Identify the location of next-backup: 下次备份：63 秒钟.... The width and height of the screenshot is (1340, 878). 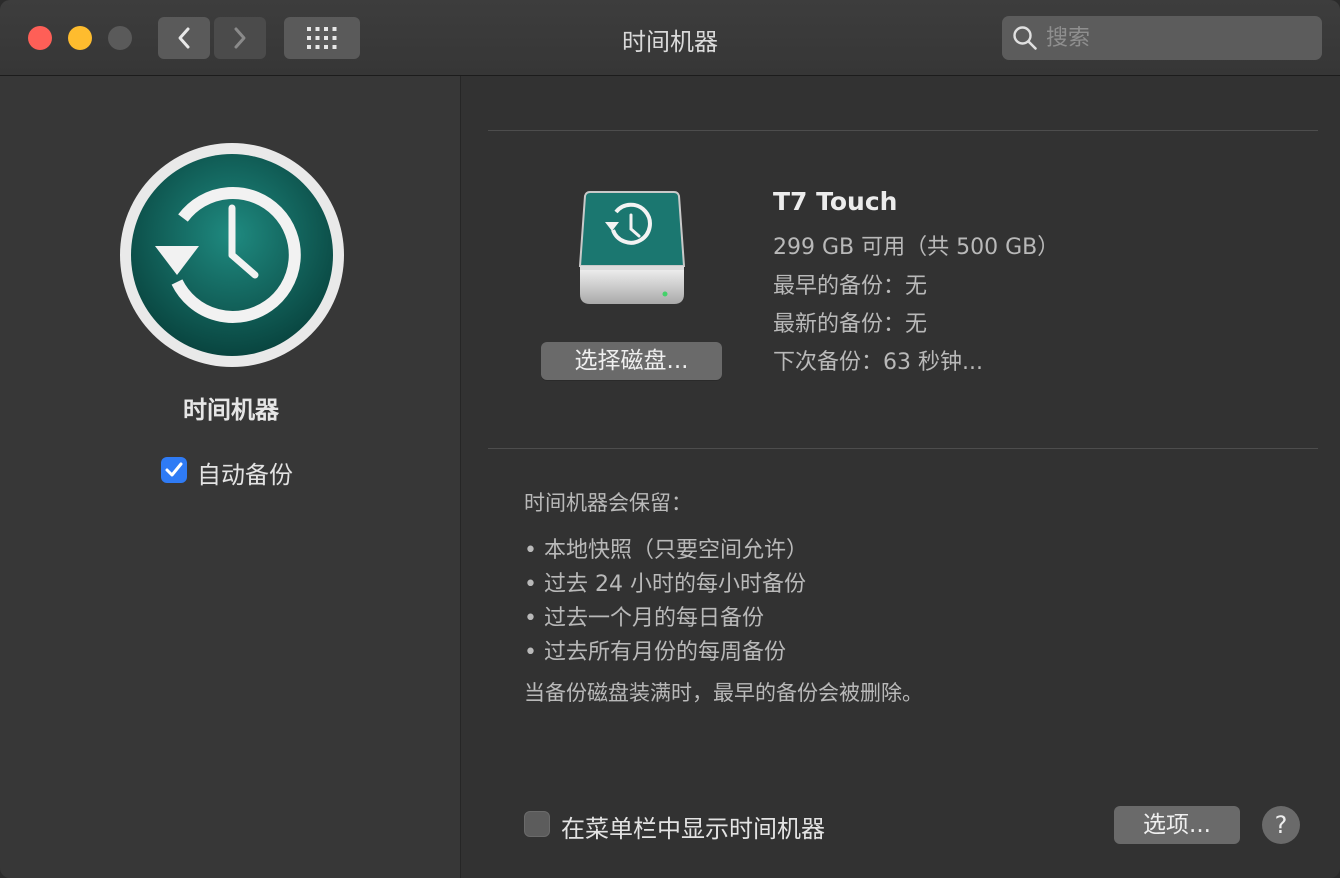
(878, 362).